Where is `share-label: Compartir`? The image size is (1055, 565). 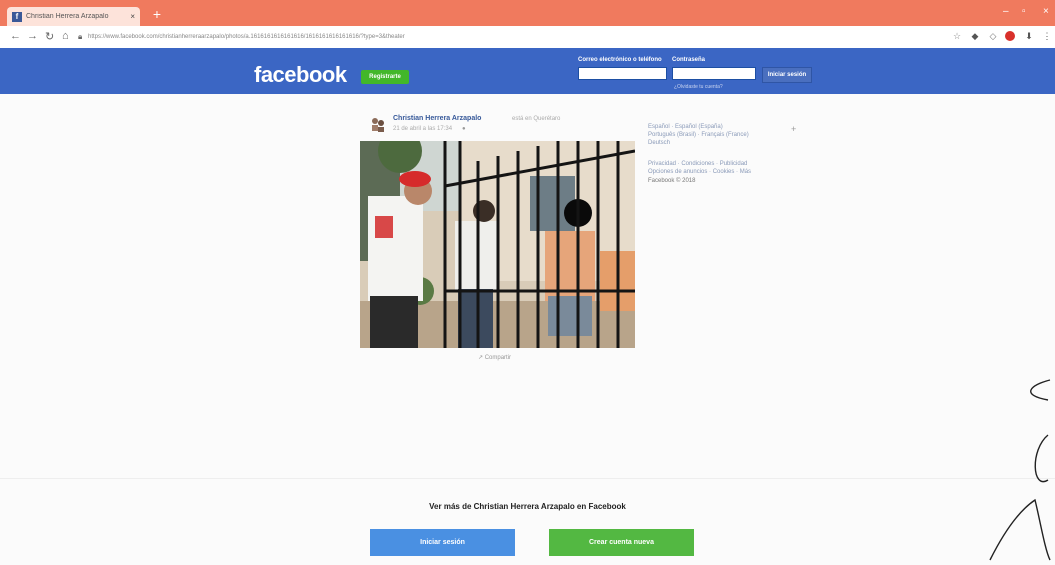
share-label: Compartir is located at coordinates (498, 358).